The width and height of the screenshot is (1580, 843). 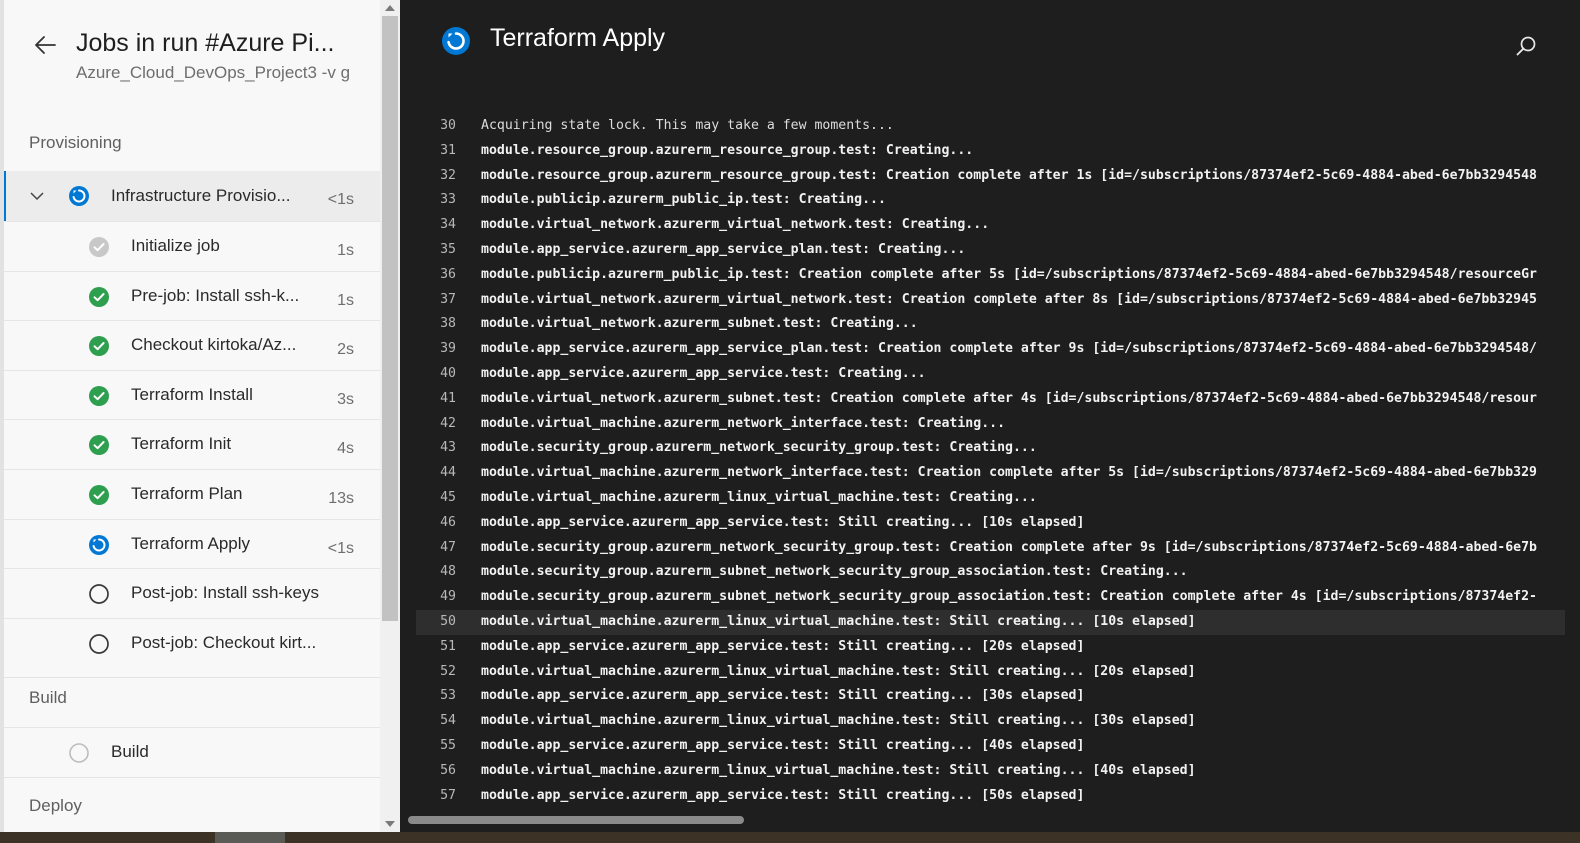 I want to click on line-number: 48, so click(x=448, y=572).